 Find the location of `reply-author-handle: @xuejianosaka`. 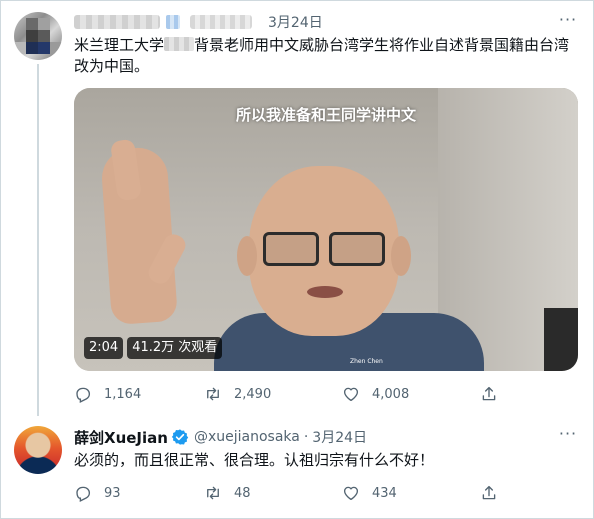

reply-author-handle: @xuejianosaka is located at coordinates (247, 437).